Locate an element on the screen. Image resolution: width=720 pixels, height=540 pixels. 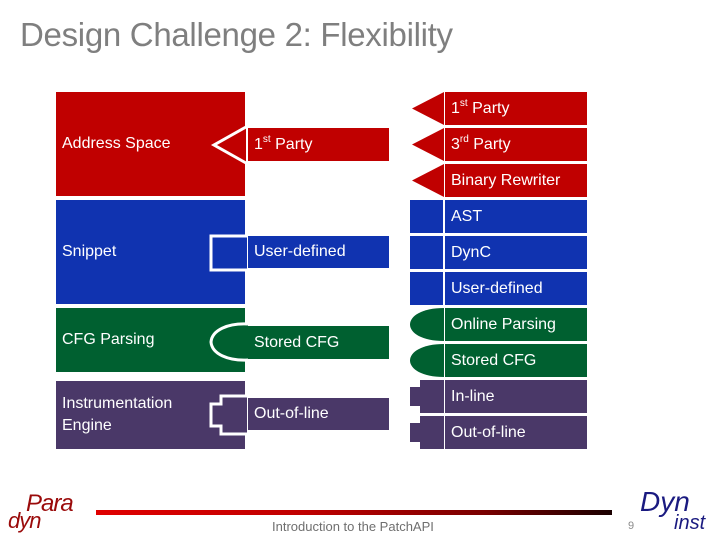
address-space-label: Address Space is located at coordinates (116, 143).